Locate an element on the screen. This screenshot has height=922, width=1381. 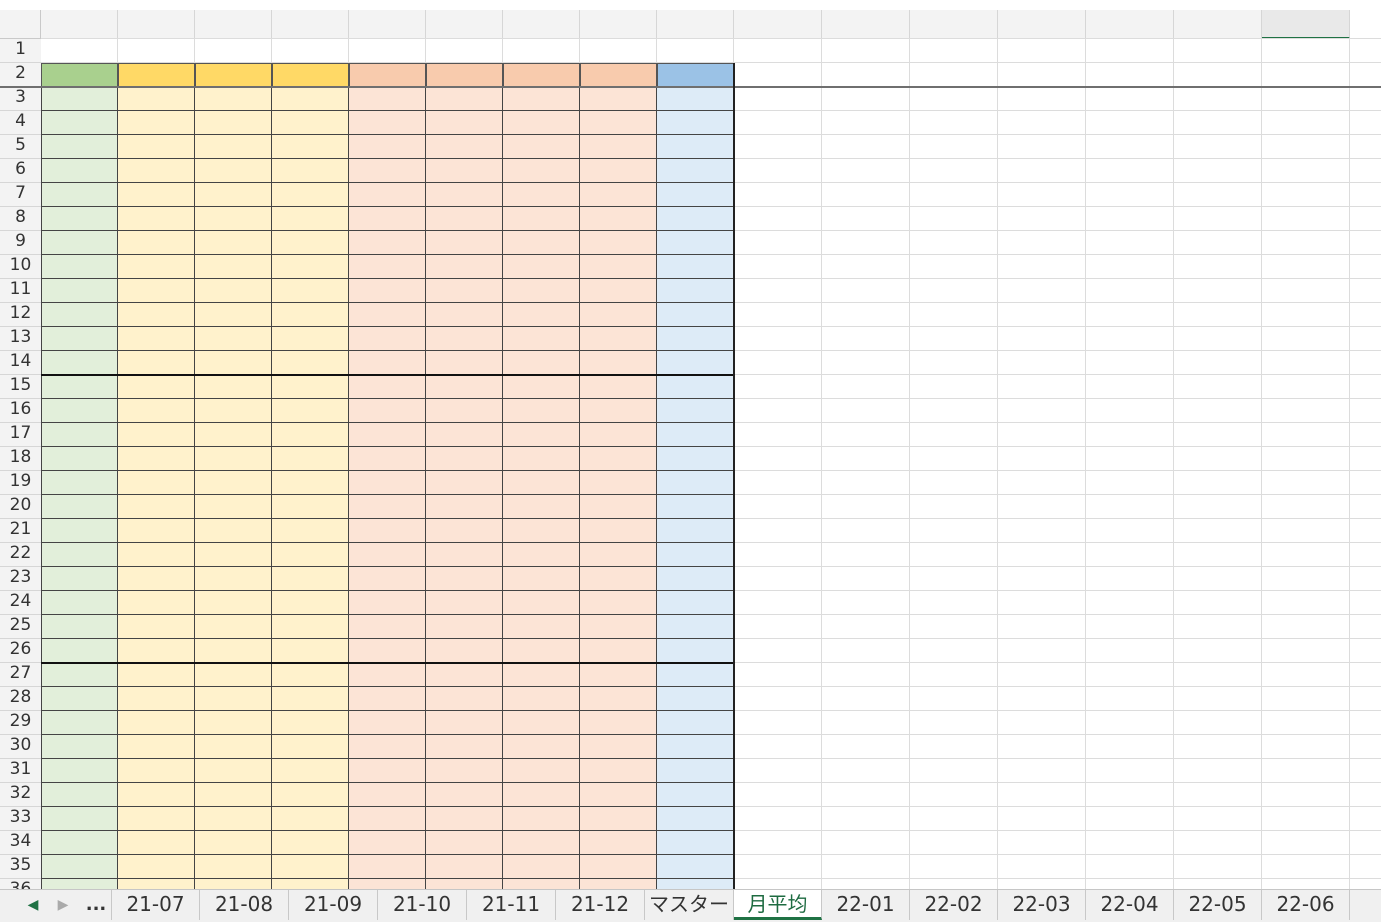
column-header-f is located at coordinates (464, 24).